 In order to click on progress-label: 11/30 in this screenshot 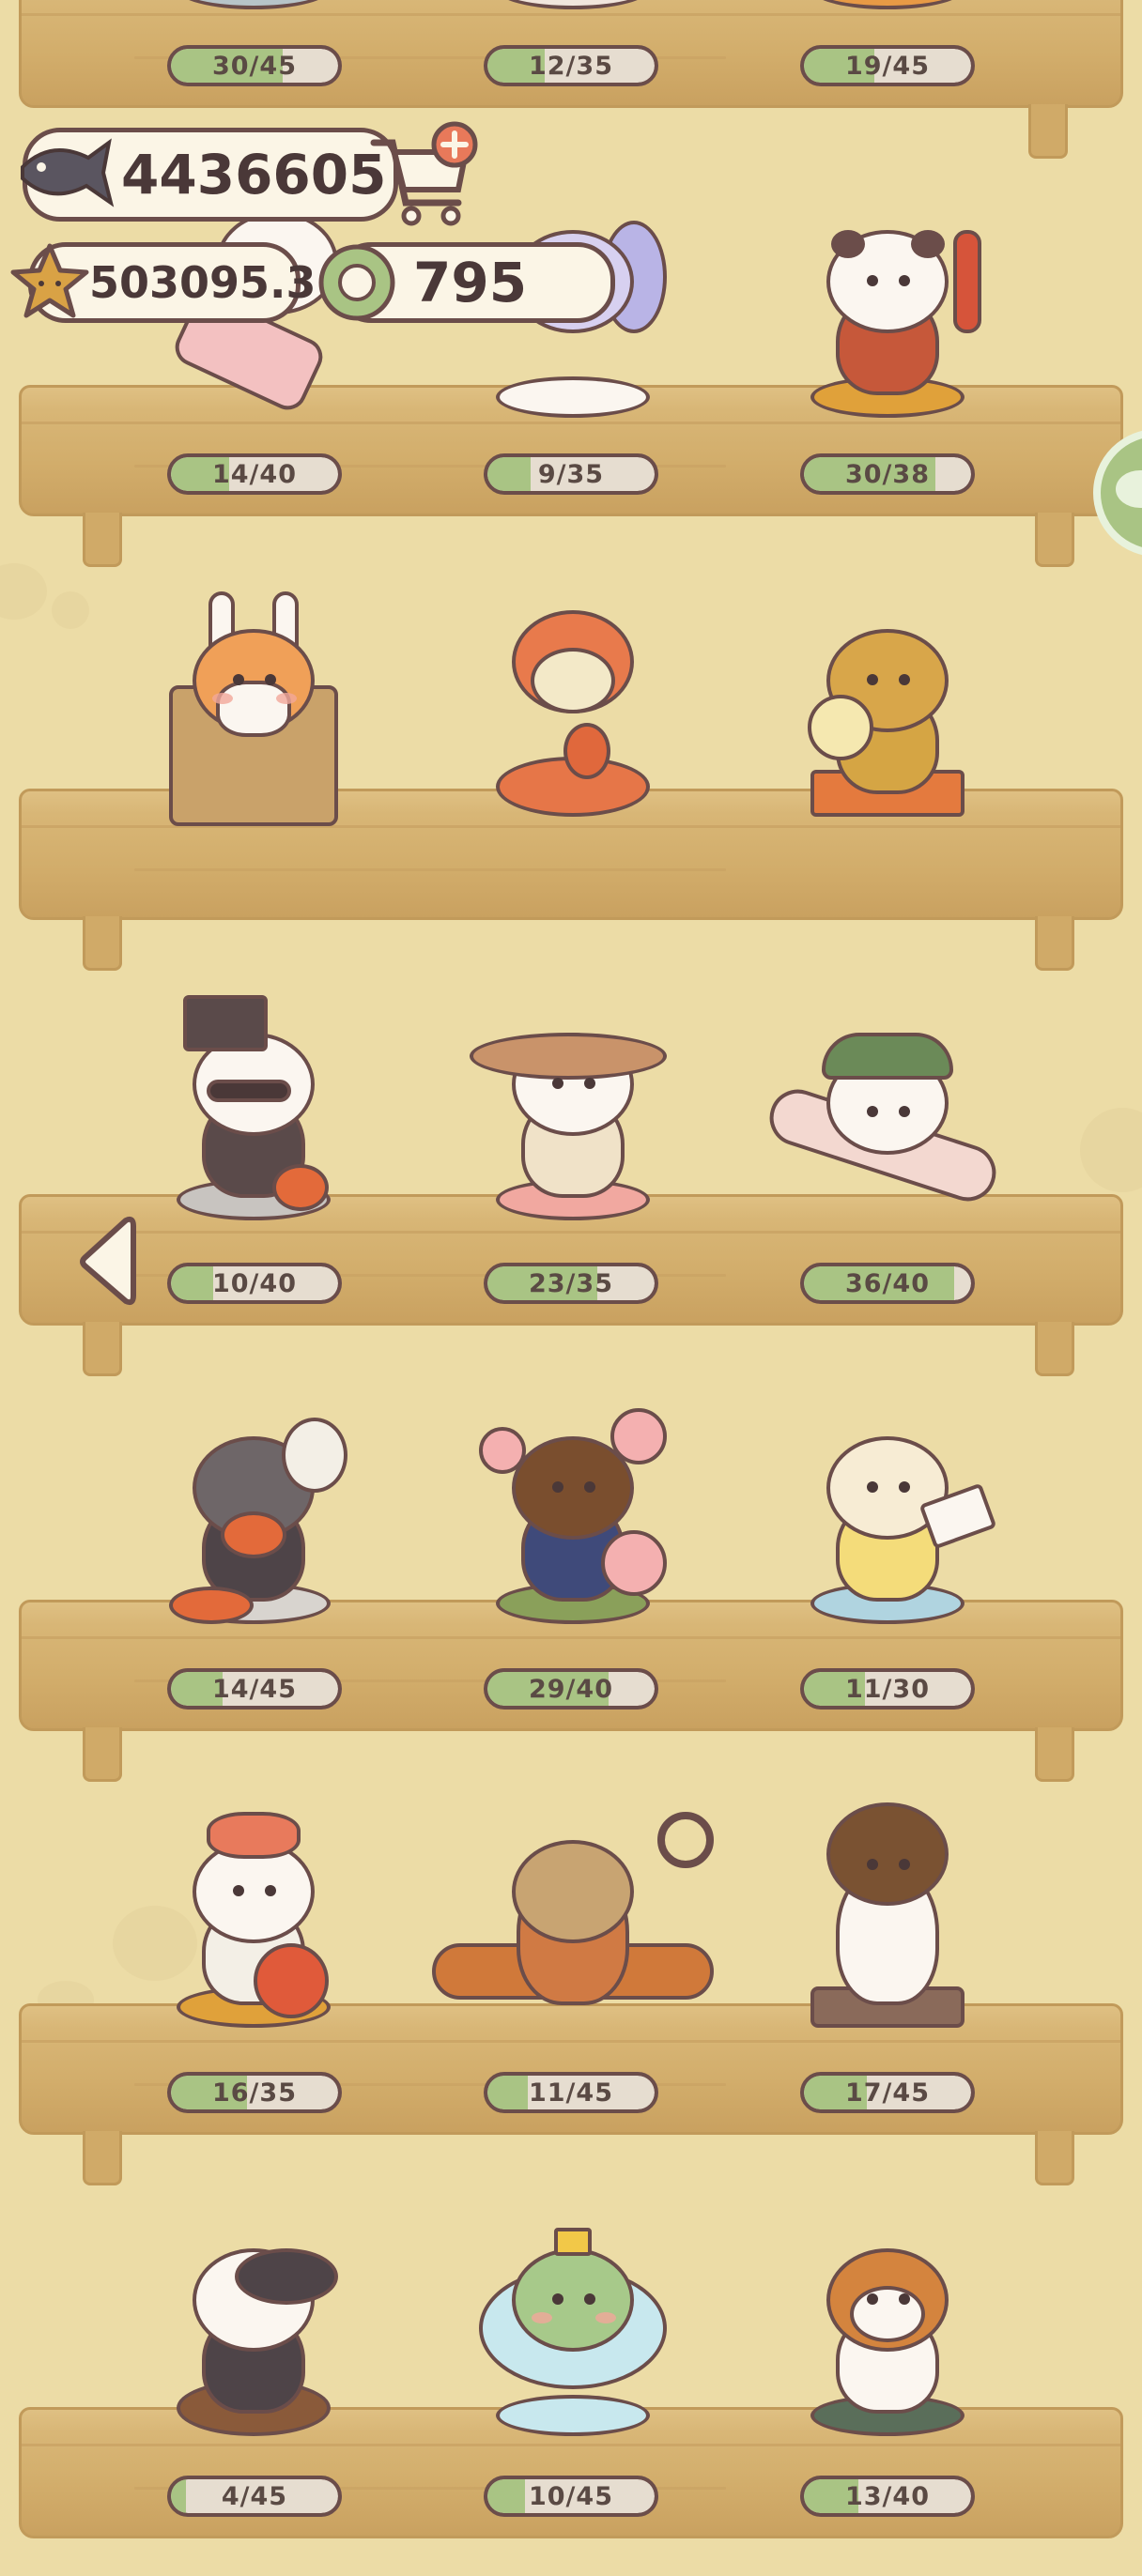, I will do `click(887, 1689)`.